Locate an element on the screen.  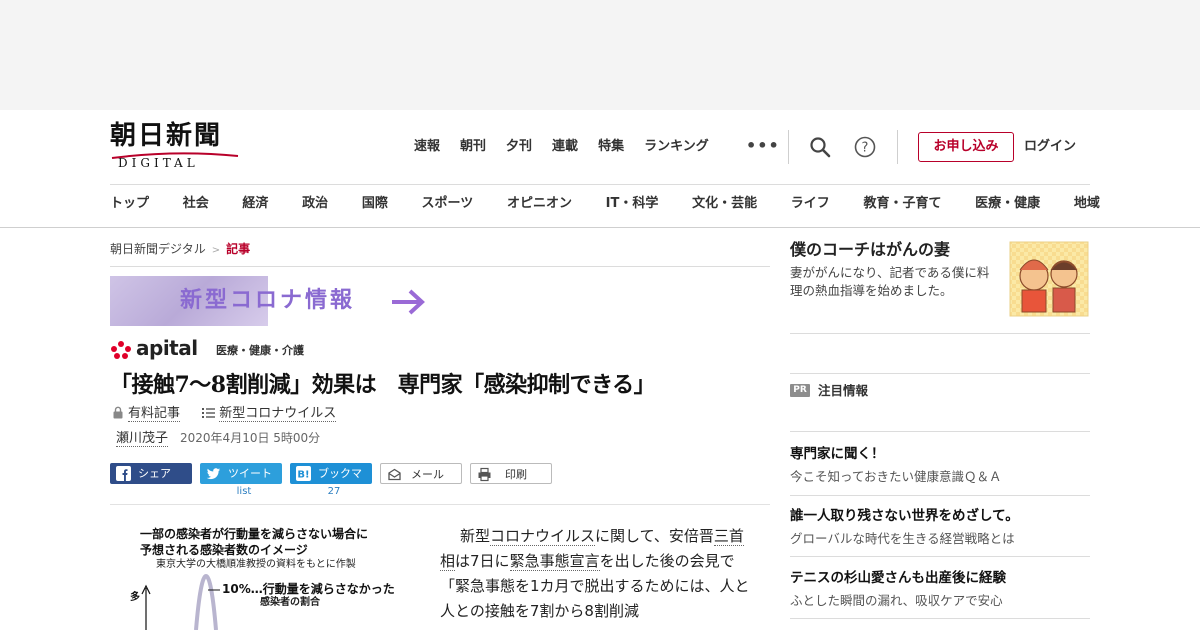
keyword-link: コロナウイルス is located at coordinates (543, 536).